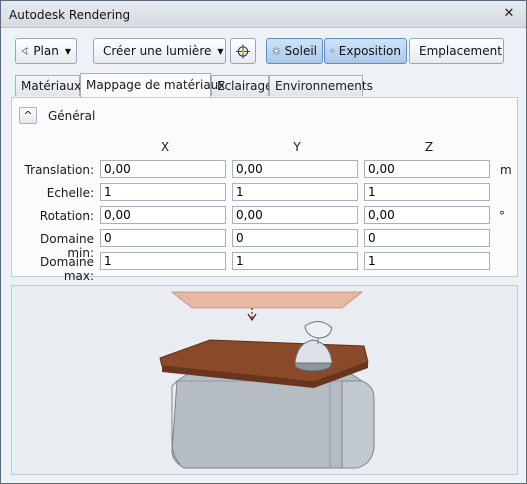 Image resolution: width=527 pixels, height=484 pixels. What do you see at coordinates (295, 169) in the screenshot?
I see `translation-y-field: 0,00` at bounding box center [295, 169].